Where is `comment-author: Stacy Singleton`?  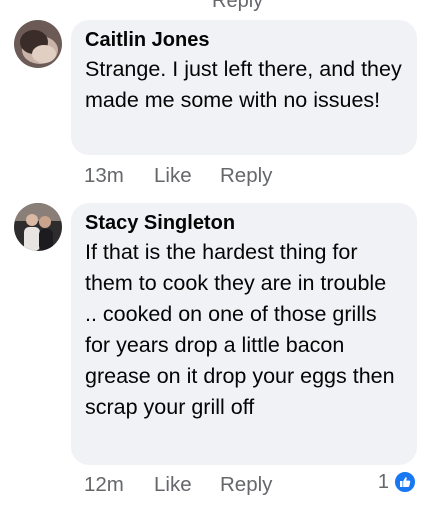 comment-author: Stacy Singleton is located at coordinates (244, 223).